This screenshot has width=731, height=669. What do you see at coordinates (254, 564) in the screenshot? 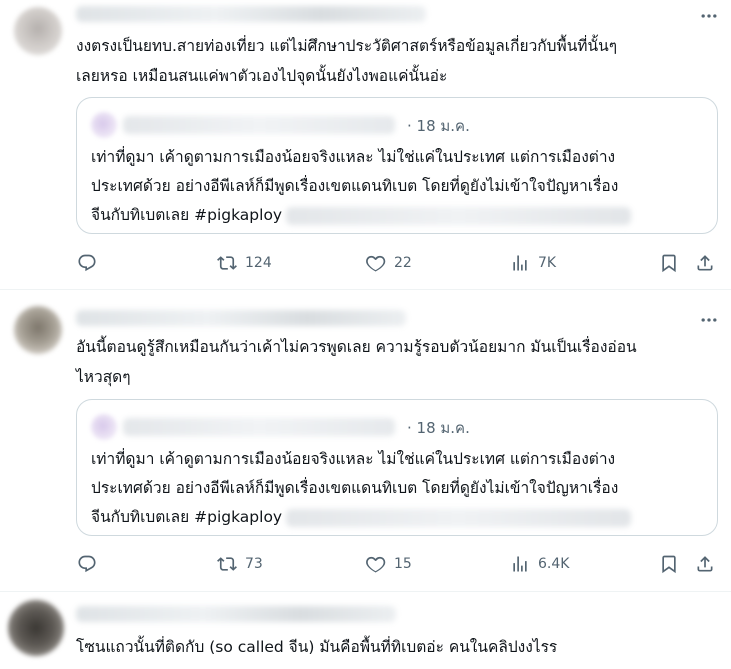
I see `retweet-count: 73` at bounding box center [254, 564].